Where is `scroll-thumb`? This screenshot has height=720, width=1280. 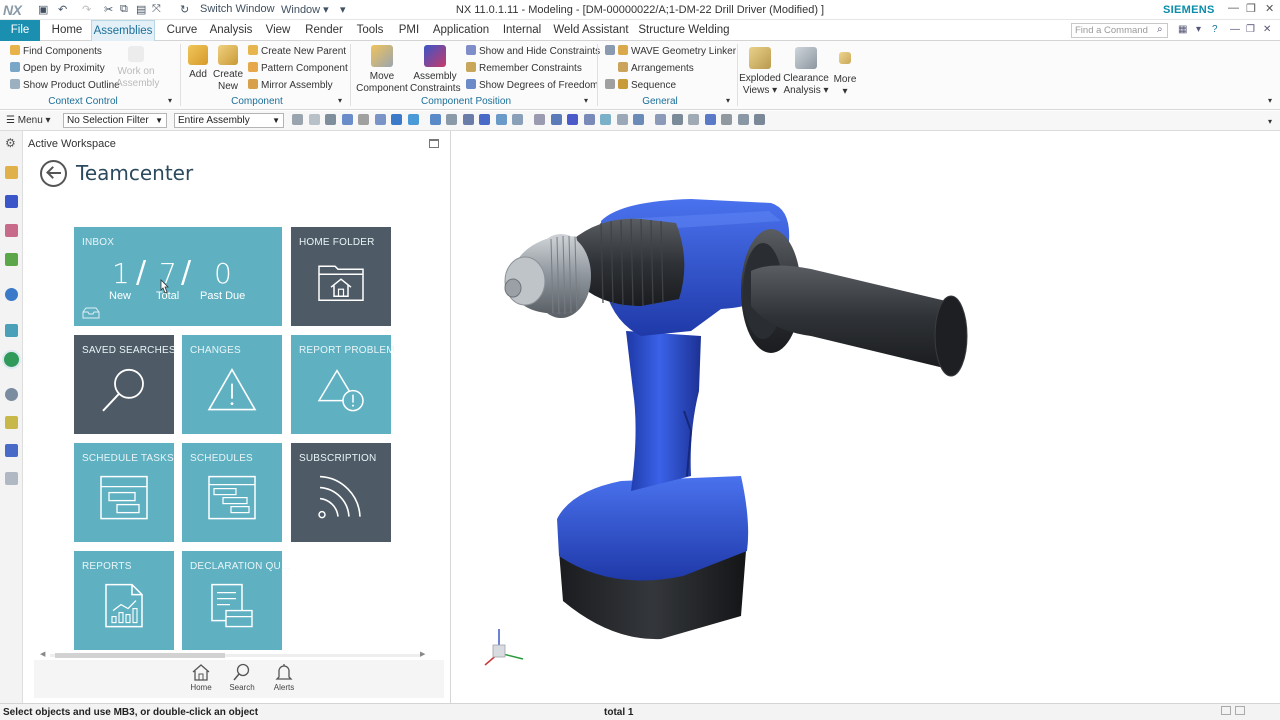
scroll-thumb is located at coordinates (140, 655).